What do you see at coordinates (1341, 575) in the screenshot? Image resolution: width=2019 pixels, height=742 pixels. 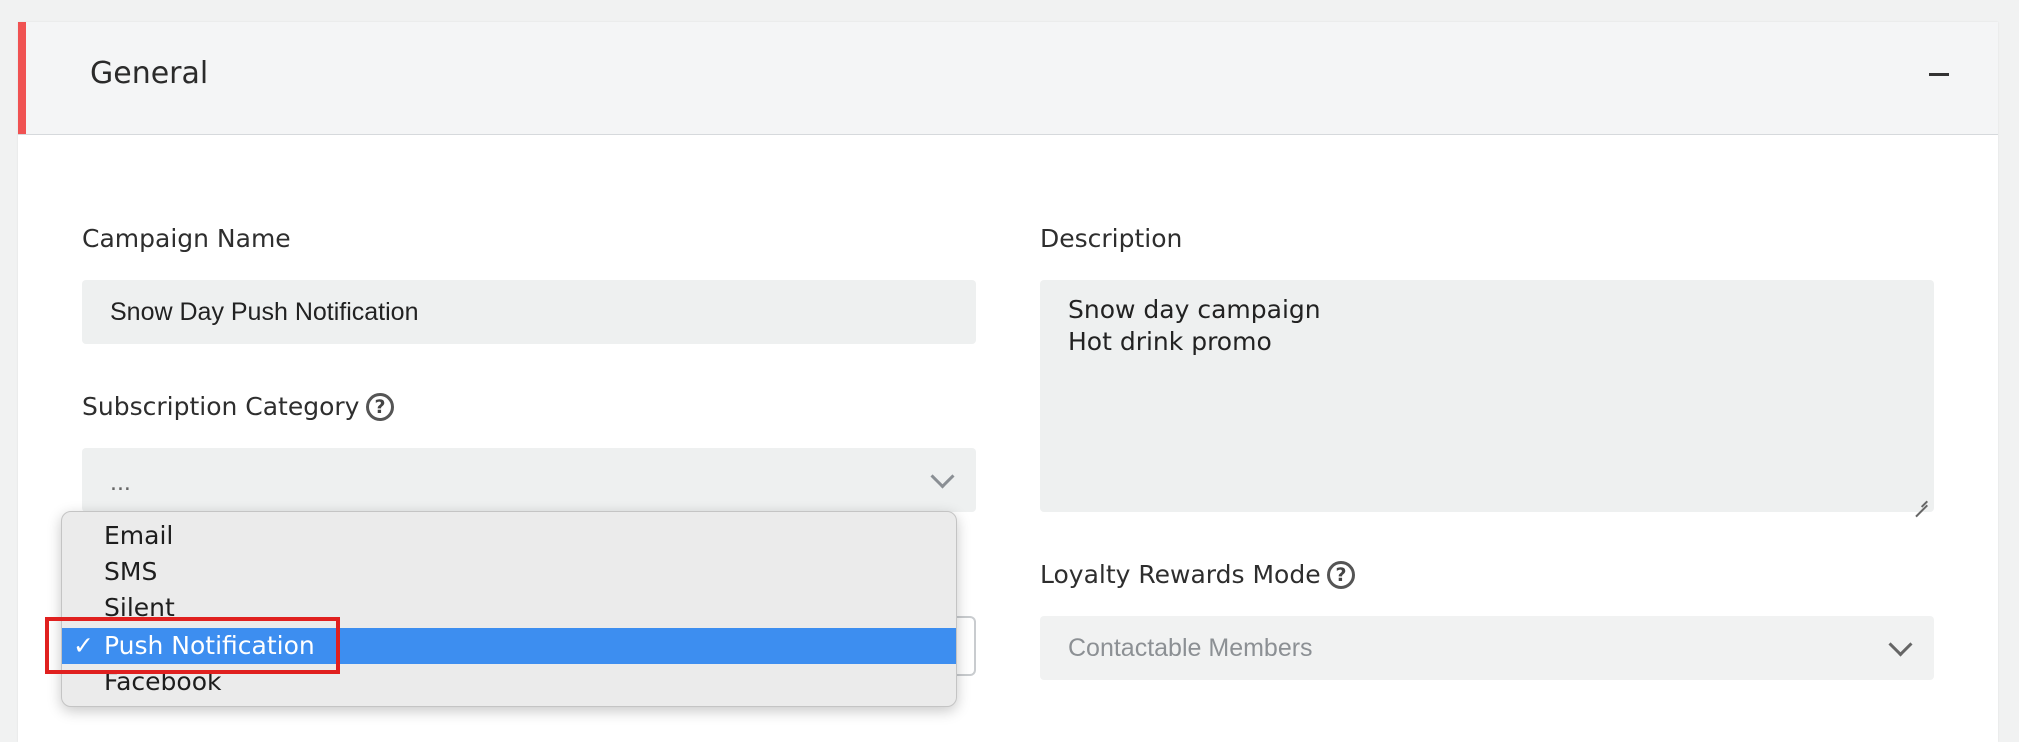 I see `loyalty-rewards-help-icon: ?` at bounding box center [1341, 575].